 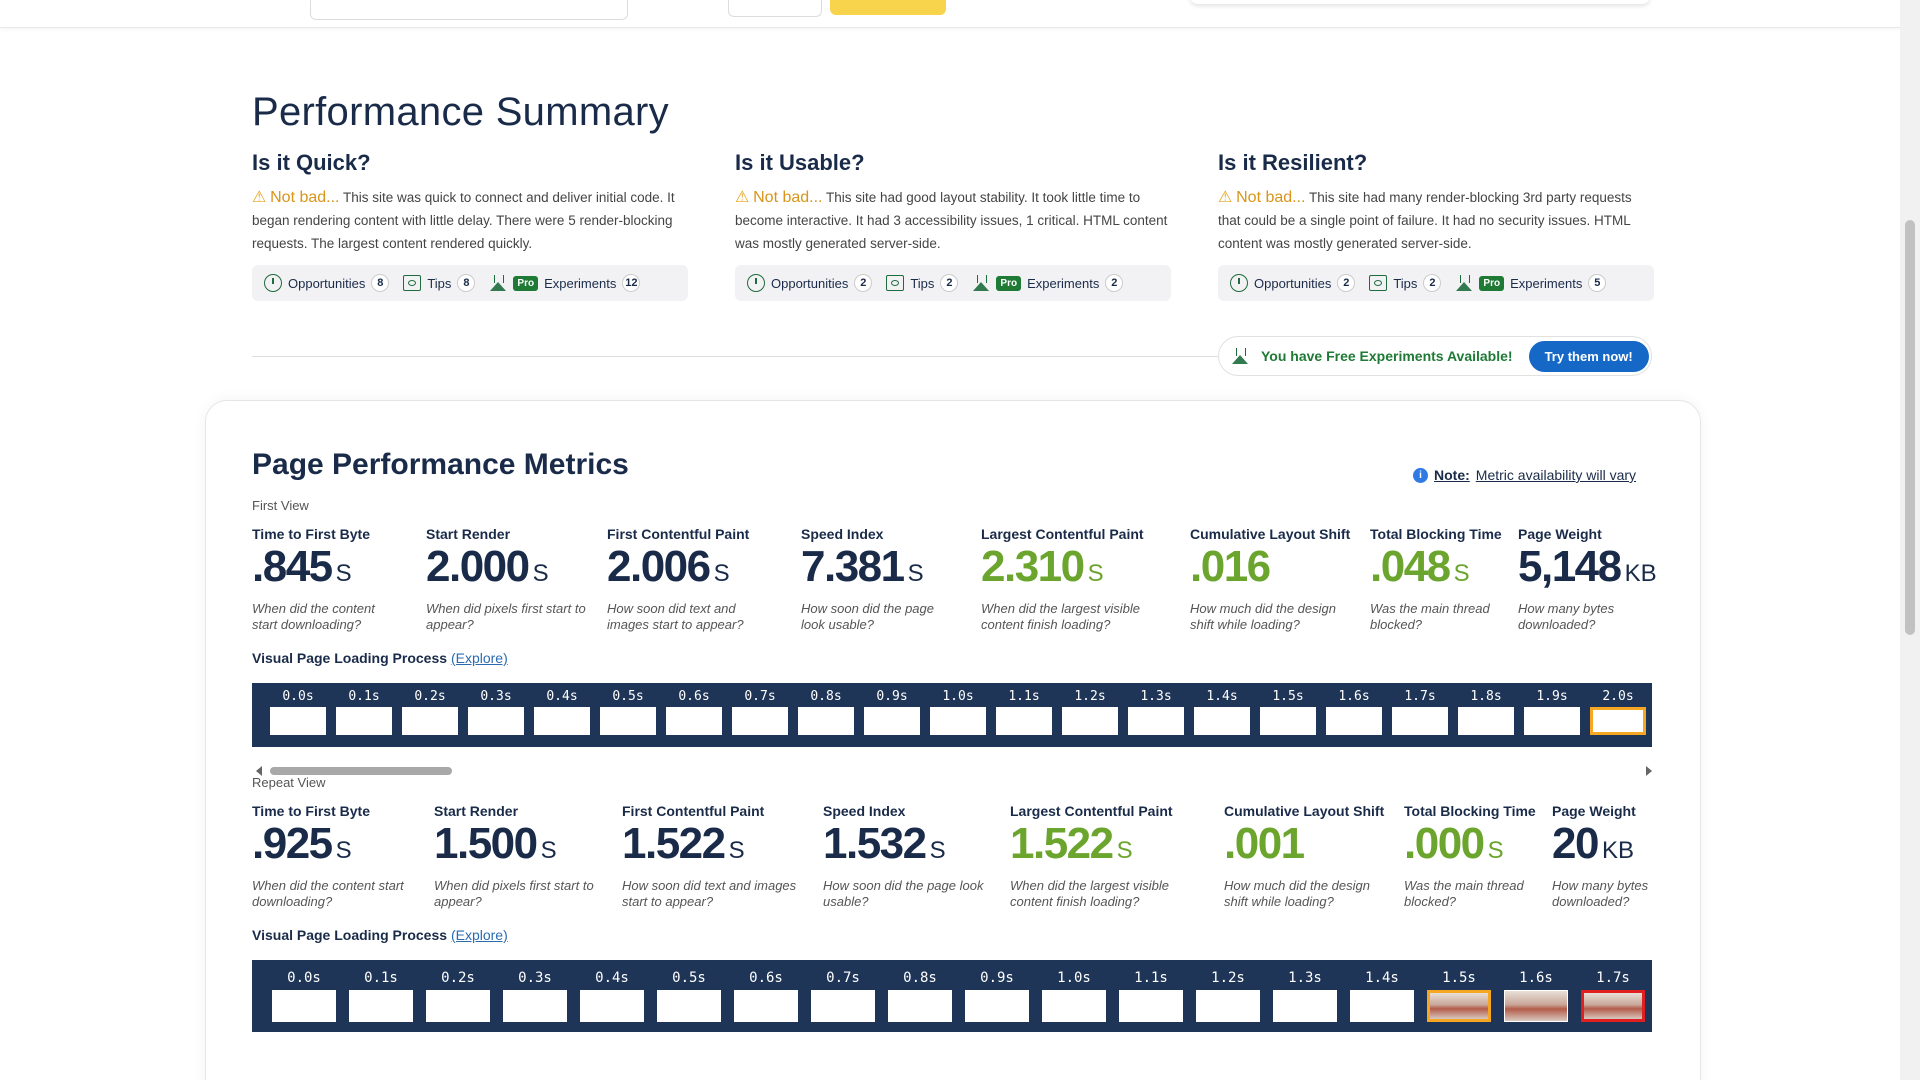 I want to click on scrollbar-thumb, so click(x=1910, y=427).